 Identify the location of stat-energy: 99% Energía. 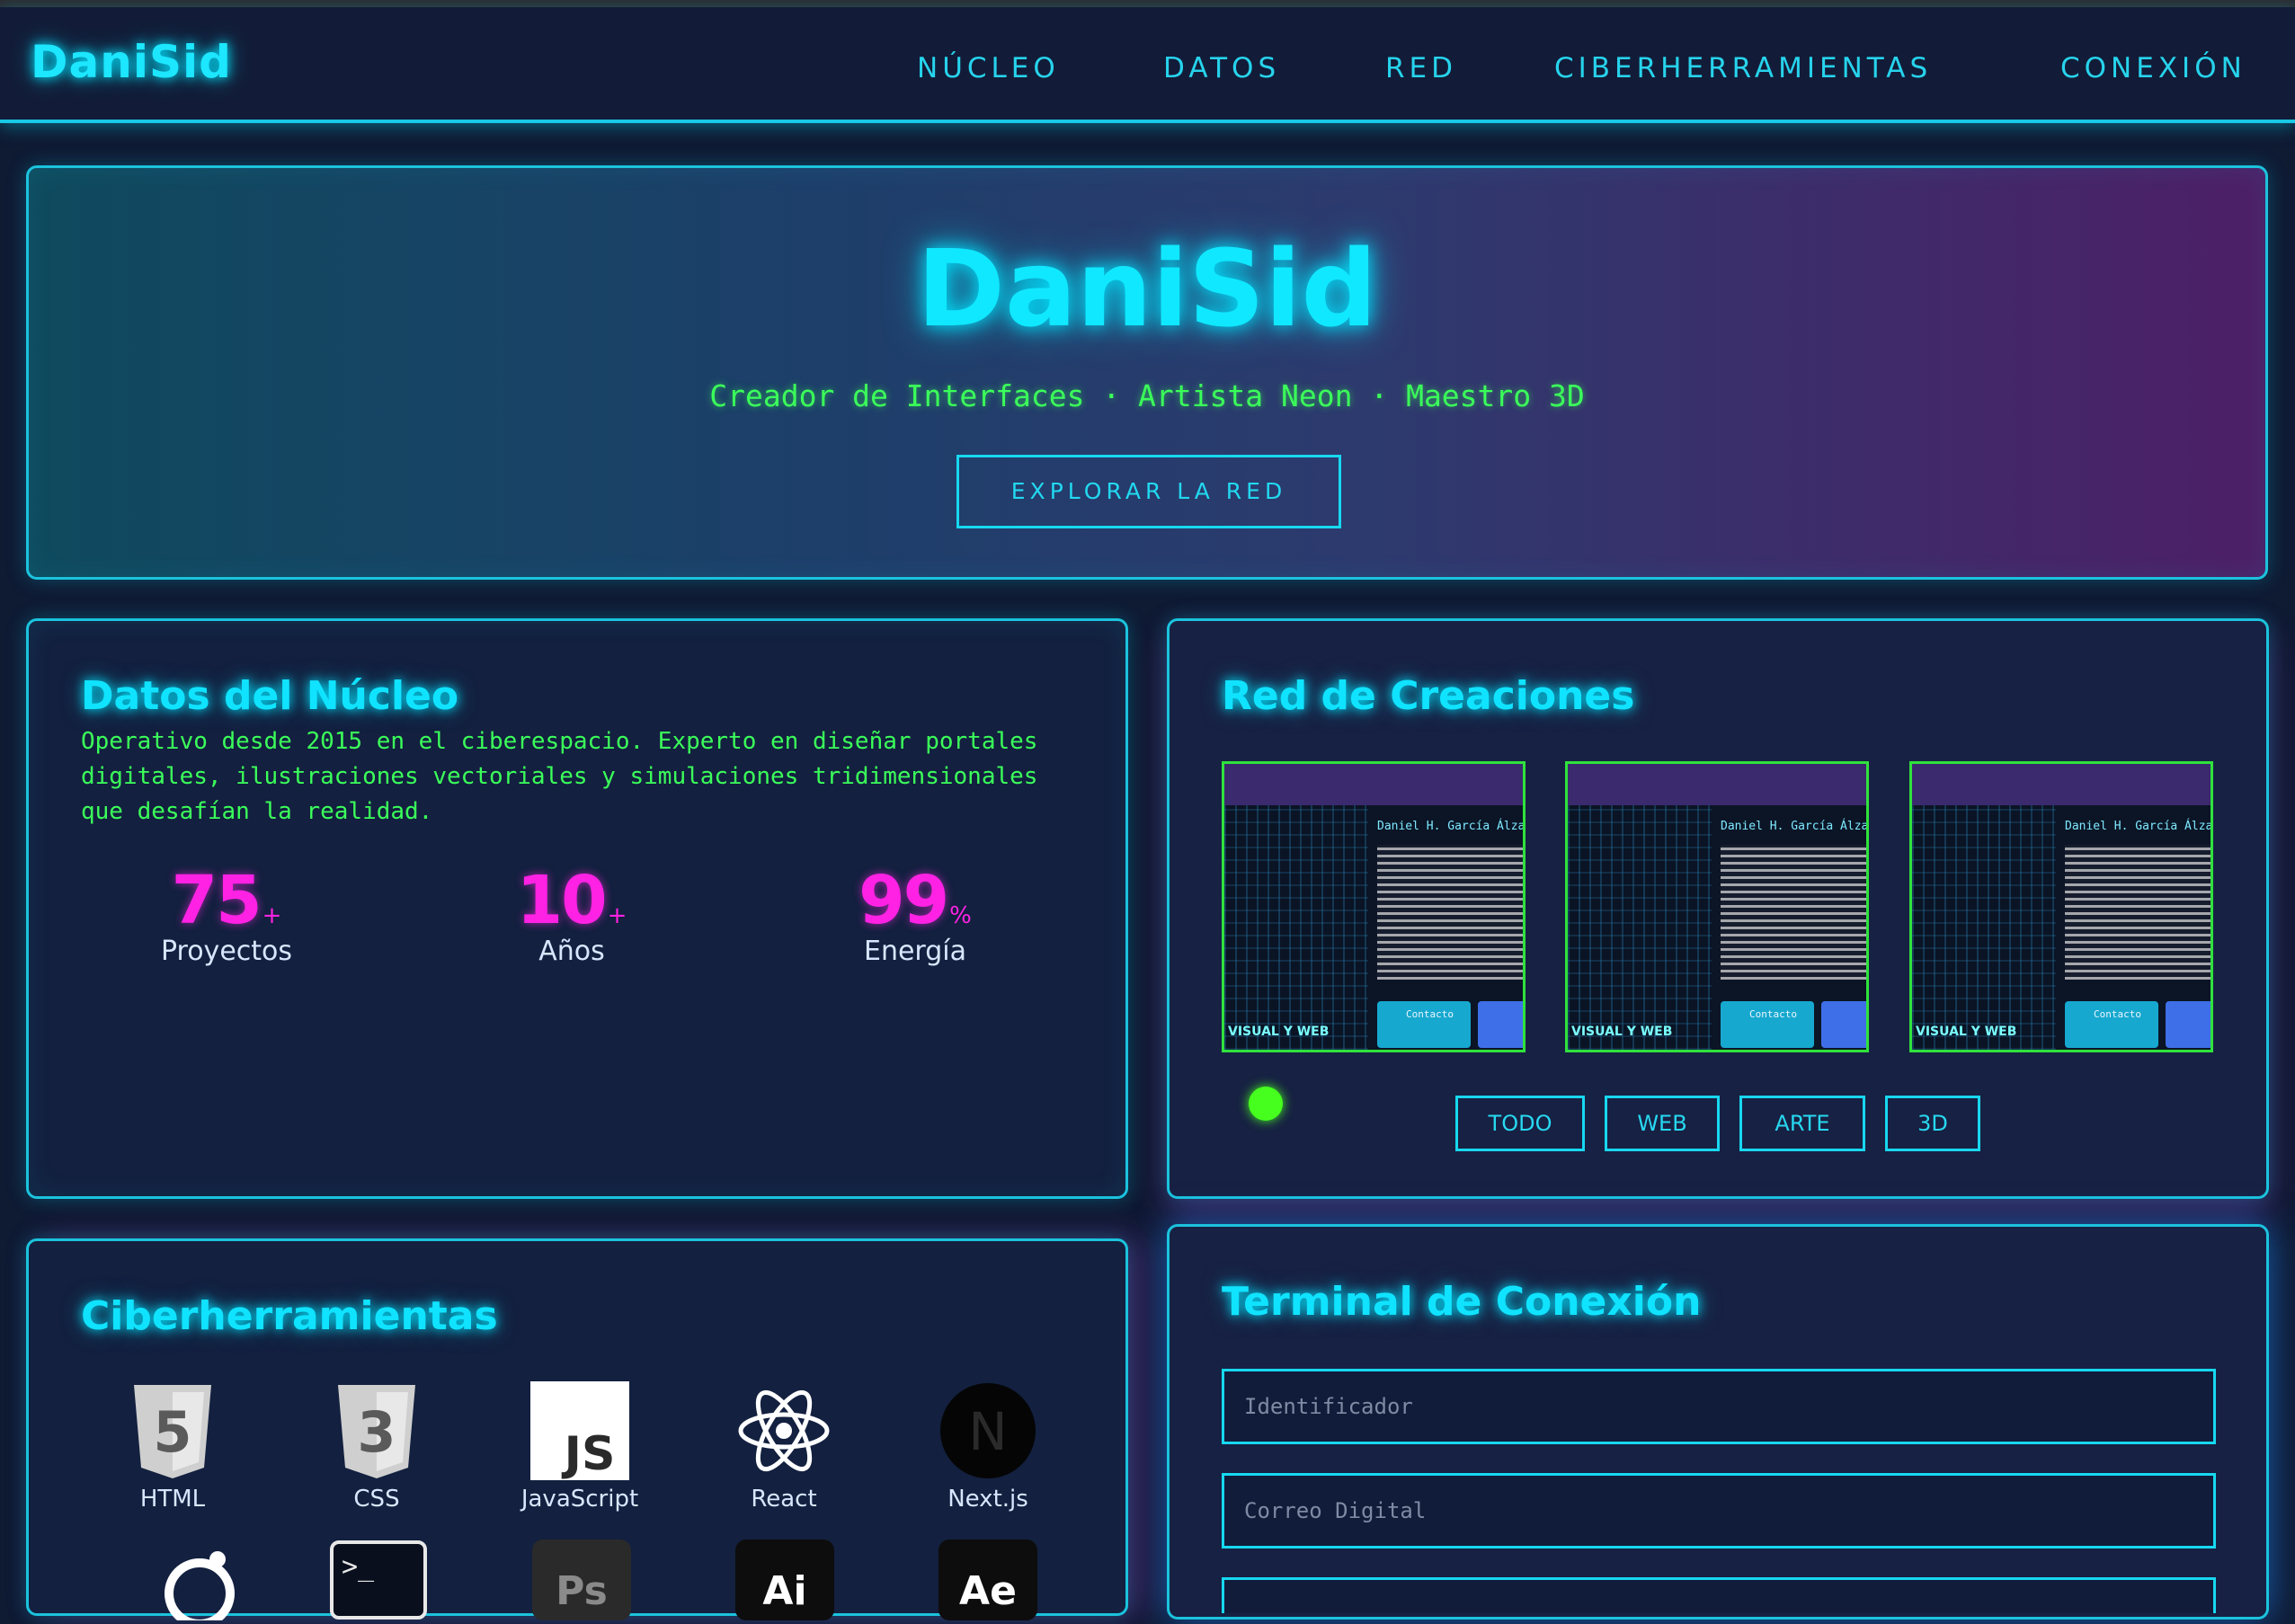
(915, 914).